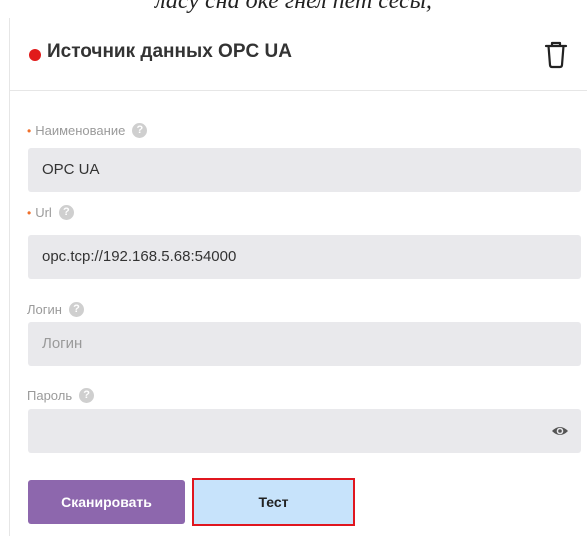  I want to click on name-label-row: • Наименование ?, so click(87, 130).